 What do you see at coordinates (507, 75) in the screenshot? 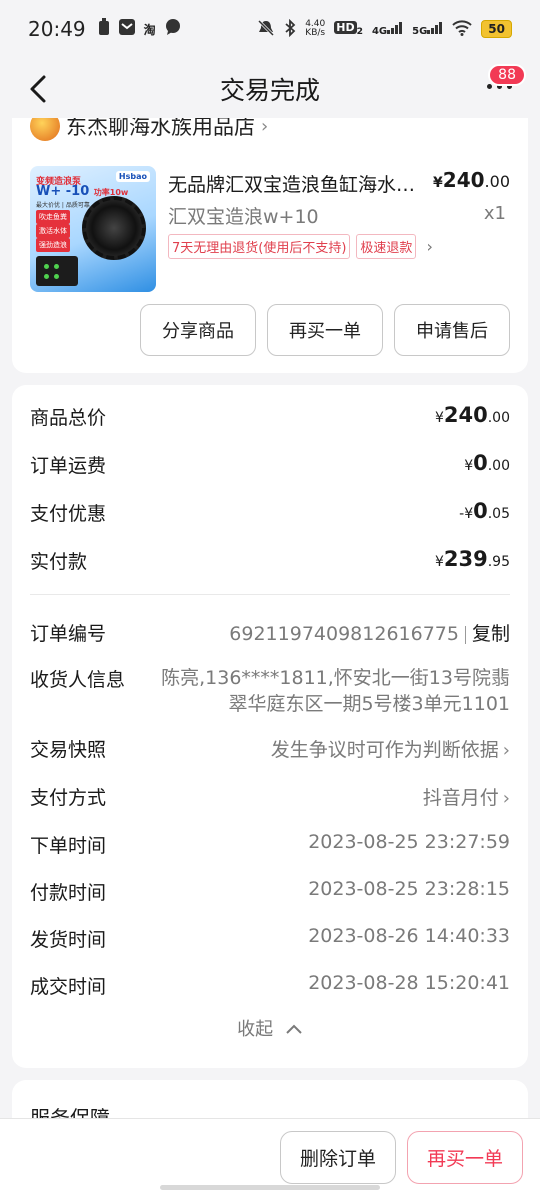
I see `notification-badge: 88` at bounding box center [507, 75].